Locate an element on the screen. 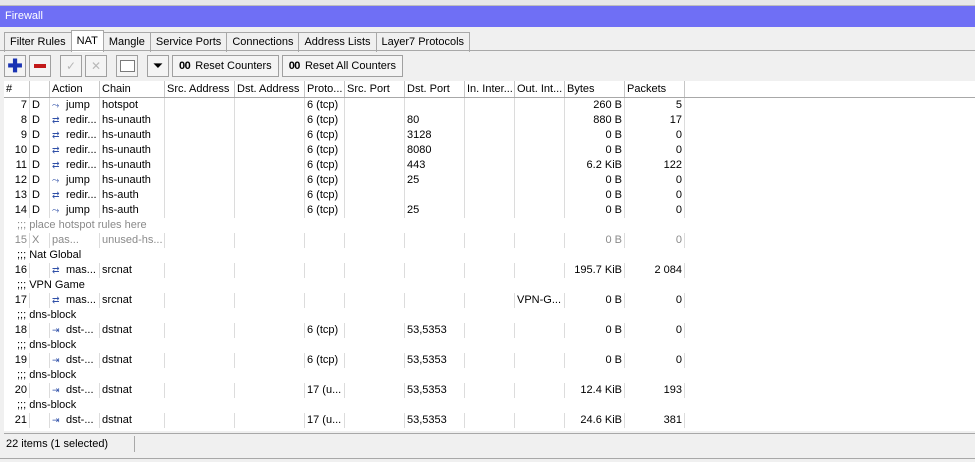 The width and height of the screenshot is (975, 462). column-header: Action is located at coordinates (75, 89).